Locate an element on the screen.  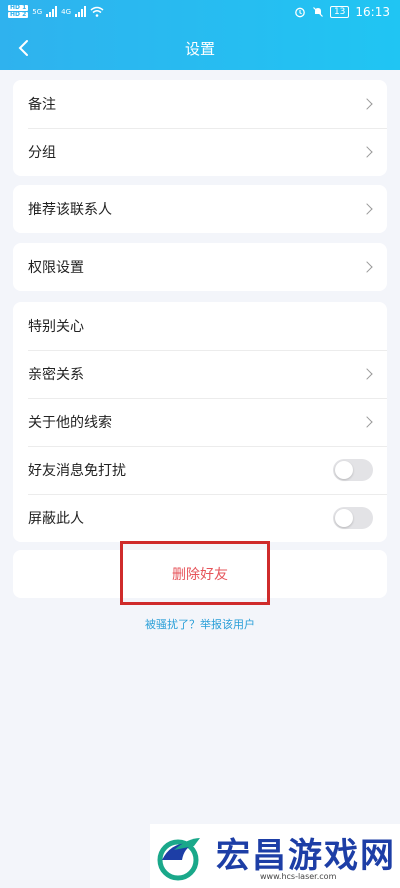
hd2-badge: HD 2 is located at coordinates (18, 14).